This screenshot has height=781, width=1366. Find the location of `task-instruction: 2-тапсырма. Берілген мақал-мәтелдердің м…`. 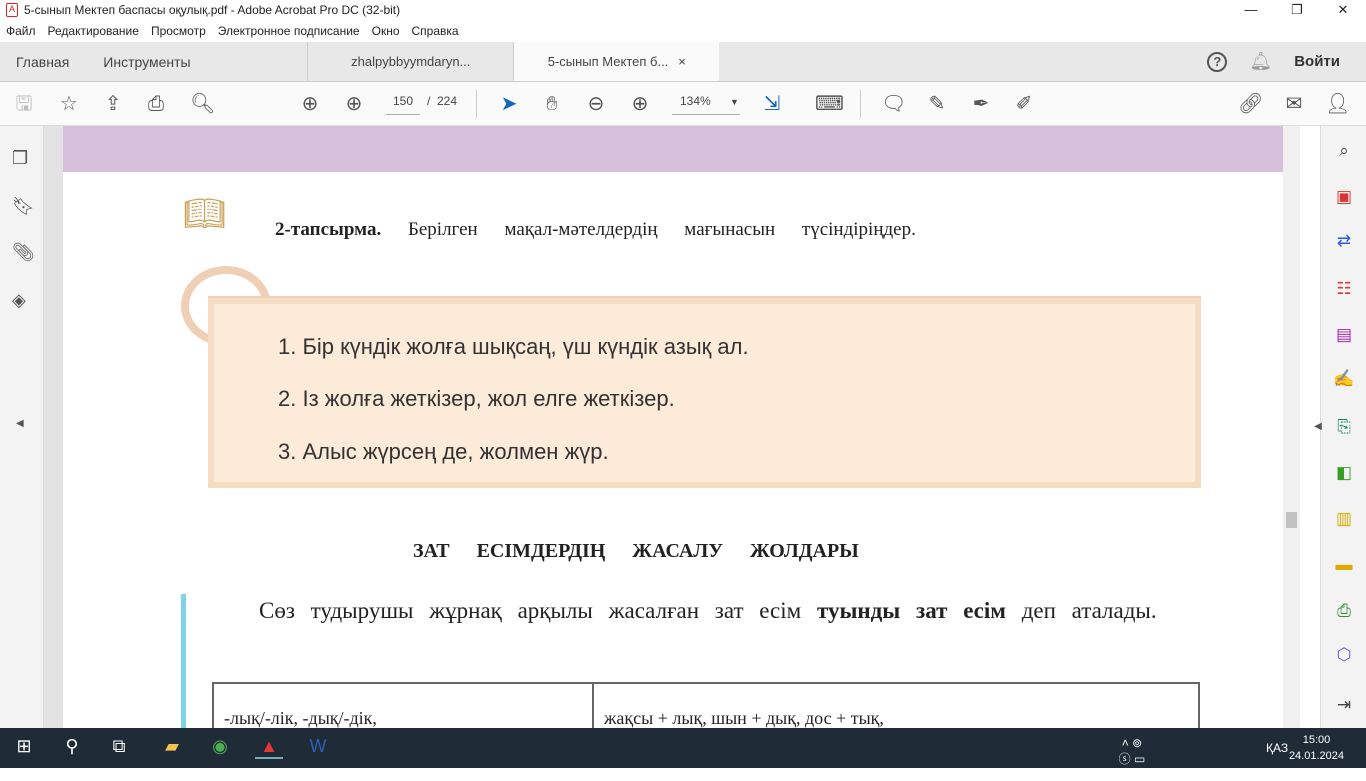

task-instruction: 2-тапсырма. Берілген мақал-мәтелдердің м… is located at coordinates (595, 230).